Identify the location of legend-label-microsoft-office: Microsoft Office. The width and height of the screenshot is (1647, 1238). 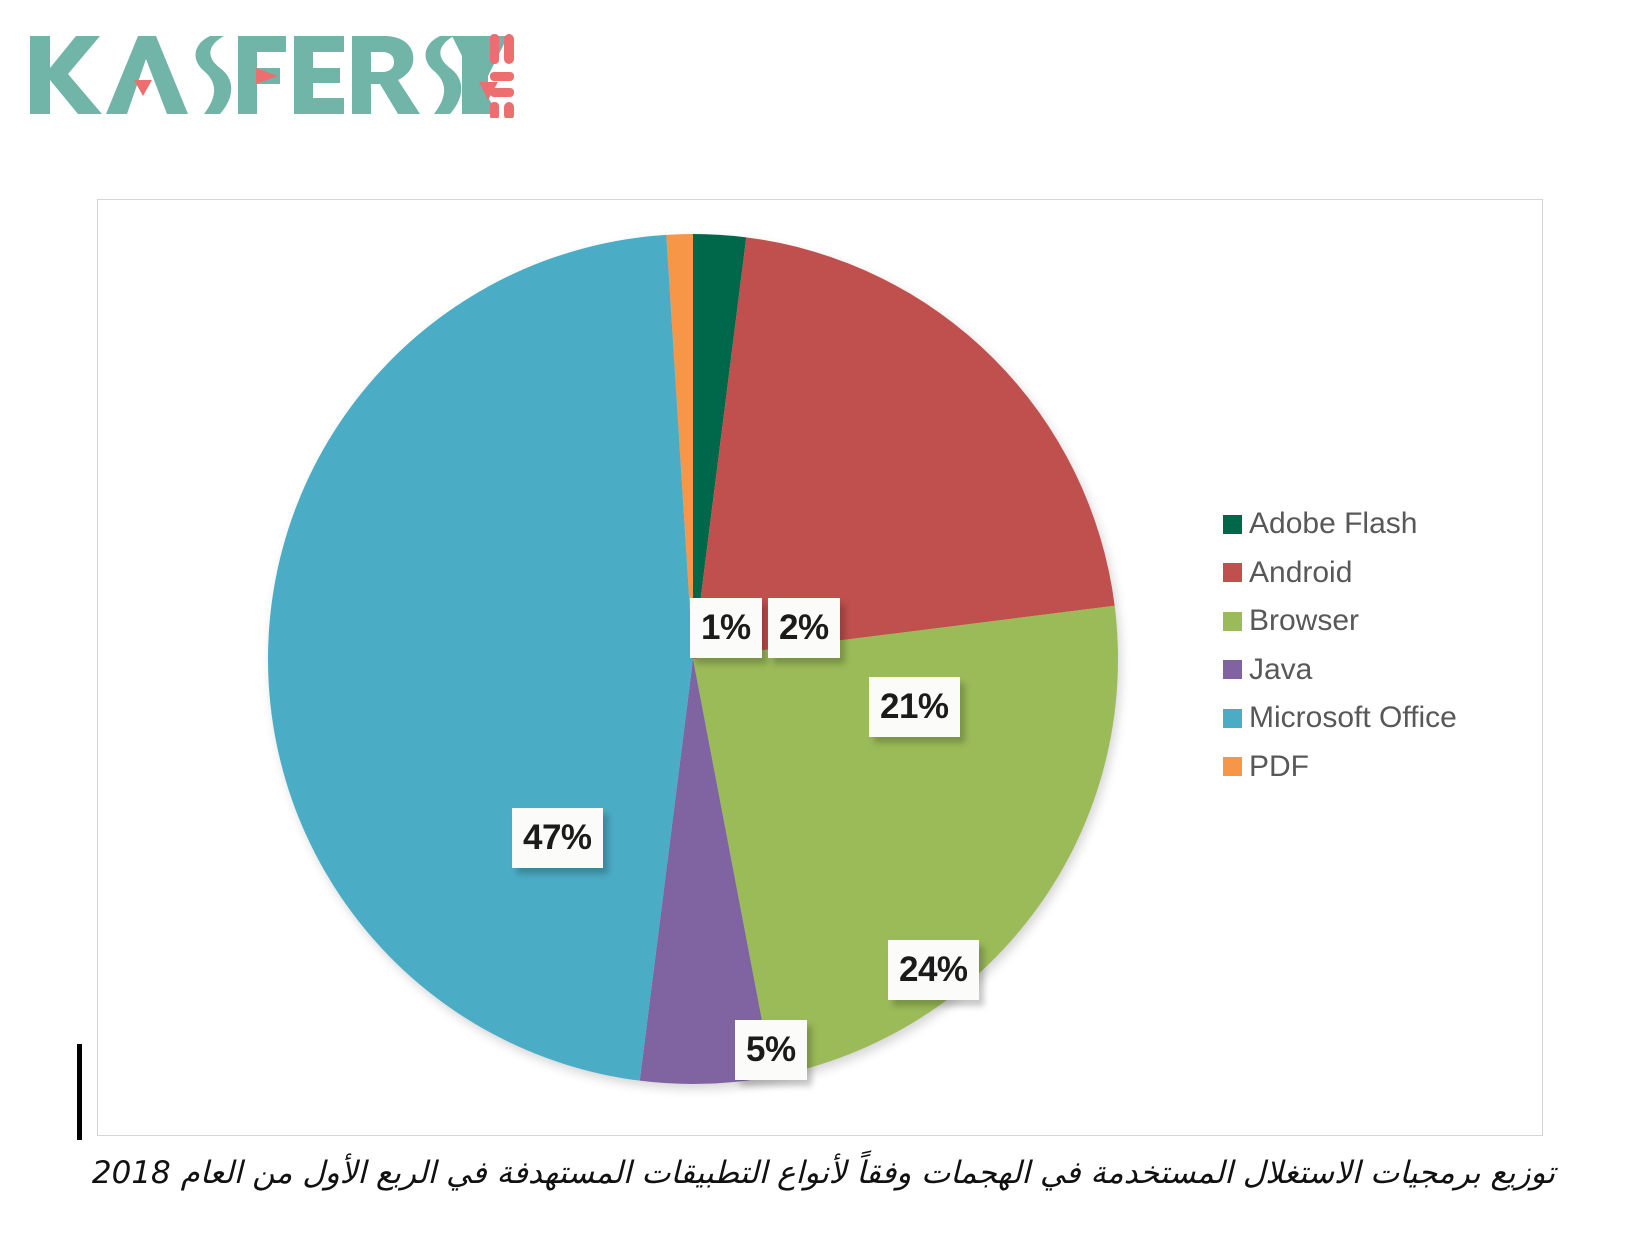
(1353, 718).